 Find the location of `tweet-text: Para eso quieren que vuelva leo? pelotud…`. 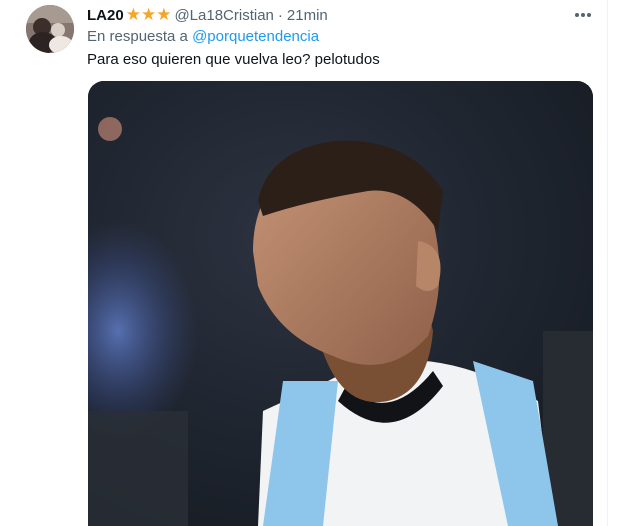

tweet-text: Para eso quieren que vuelva leo? pelotud… is located at coordinates (233, 59).